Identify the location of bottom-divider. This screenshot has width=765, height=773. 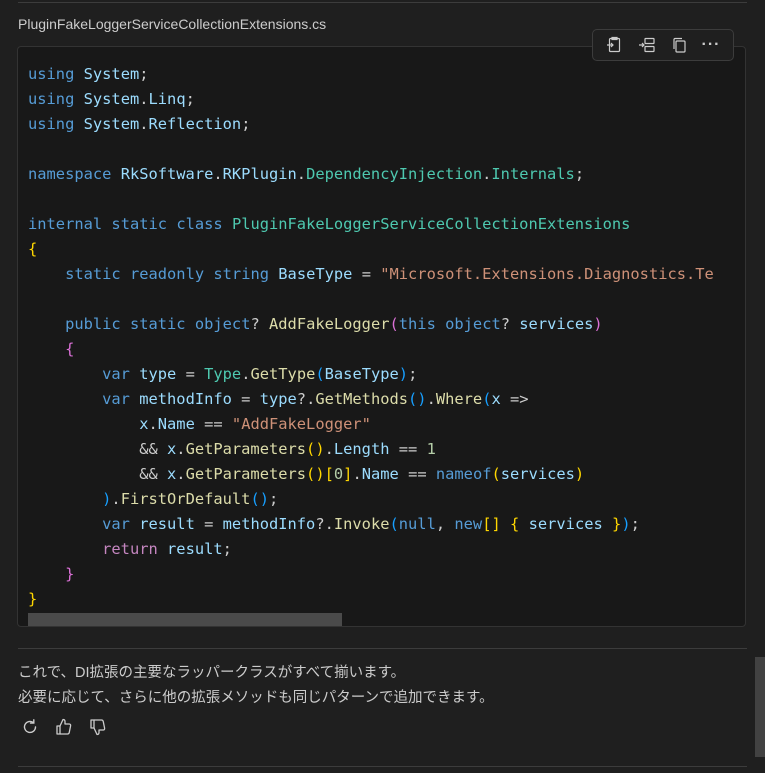
(382, 766).